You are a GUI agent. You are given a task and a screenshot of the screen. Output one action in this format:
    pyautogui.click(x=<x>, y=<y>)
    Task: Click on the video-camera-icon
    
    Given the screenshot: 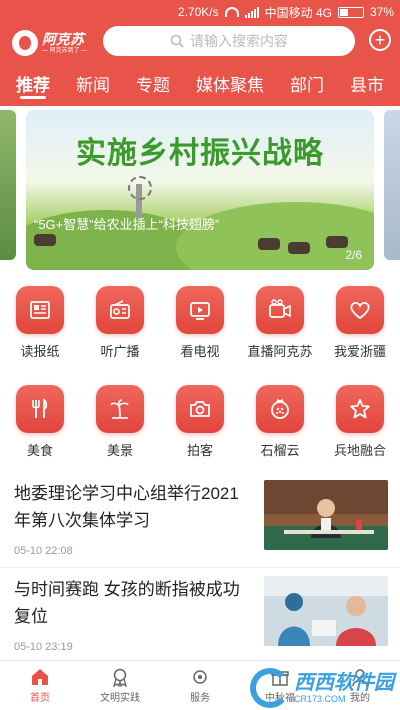 What is the action you would take?
    pyautogui.click(x=280, y=308)
    